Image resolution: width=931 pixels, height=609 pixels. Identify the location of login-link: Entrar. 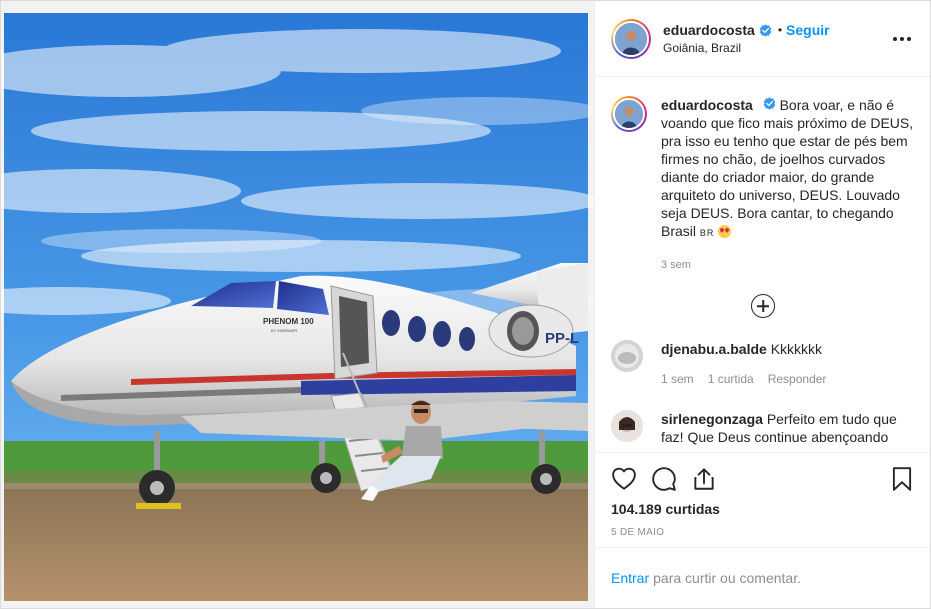
(630, 578).